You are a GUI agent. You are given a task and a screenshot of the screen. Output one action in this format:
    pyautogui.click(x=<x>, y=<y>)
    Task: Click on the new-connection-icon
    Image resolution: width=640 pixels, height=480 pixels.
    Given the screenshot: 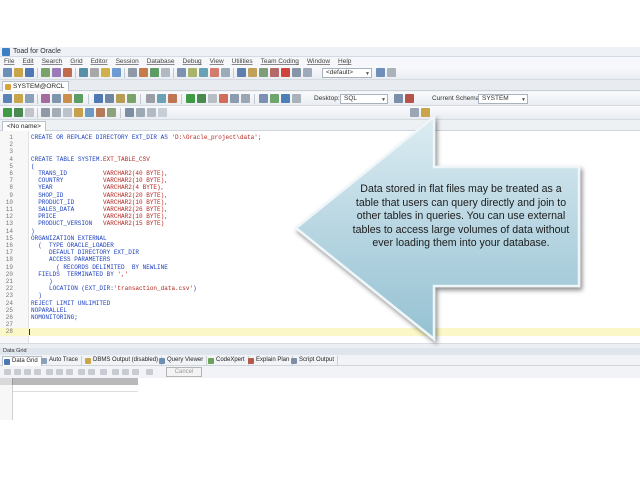 What is the action you would take?
    pyautogui.click(x=7, y=72)
    